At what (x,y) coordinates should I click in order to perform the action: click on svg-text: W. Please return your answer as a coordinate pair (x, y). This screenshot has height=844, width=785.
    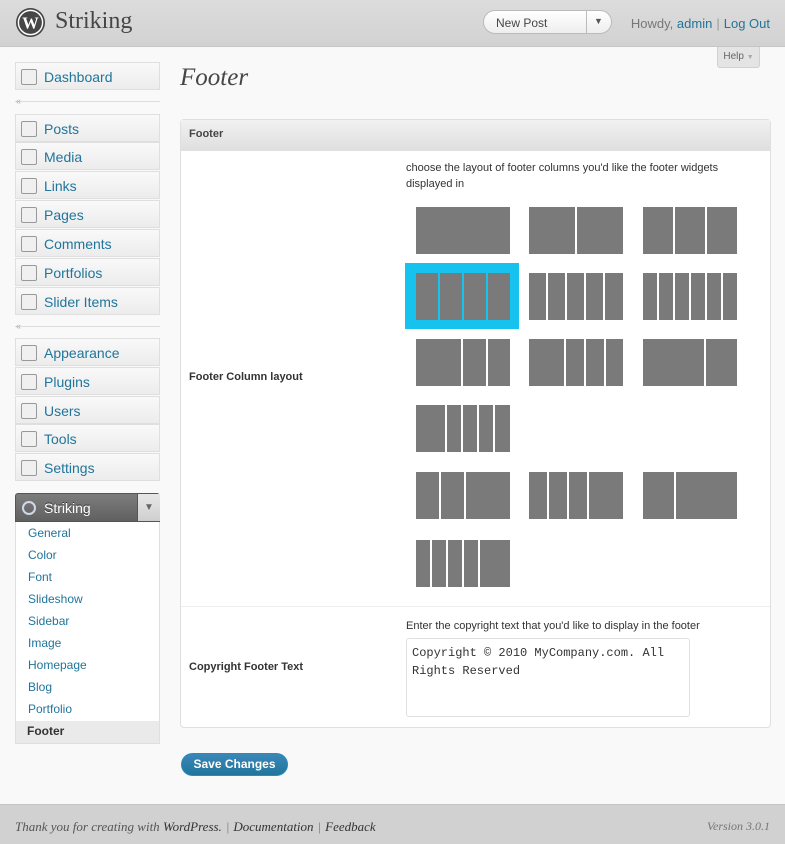
    Looking at the image, I should click on (30, 22).